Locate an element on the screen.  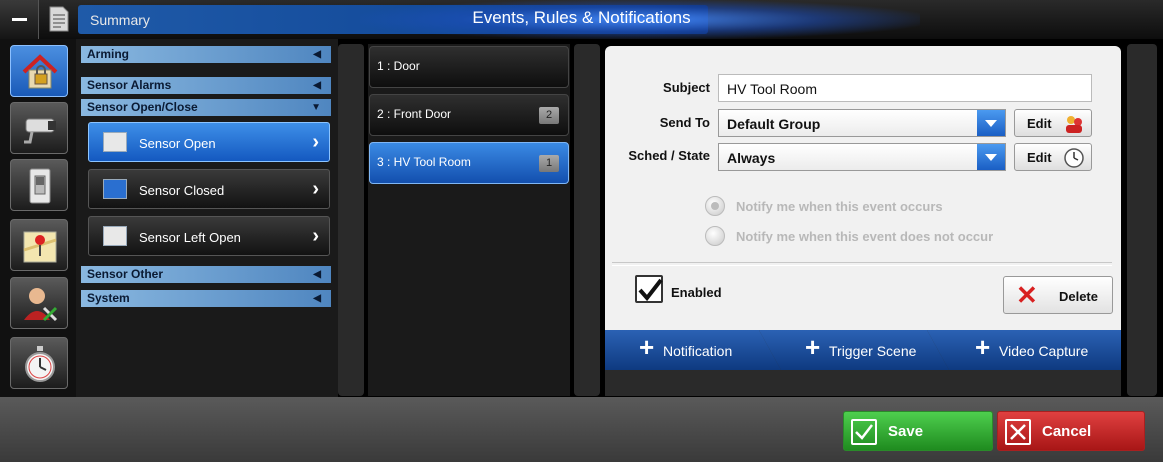
save-button: Save is located at coordinates (918, 431).